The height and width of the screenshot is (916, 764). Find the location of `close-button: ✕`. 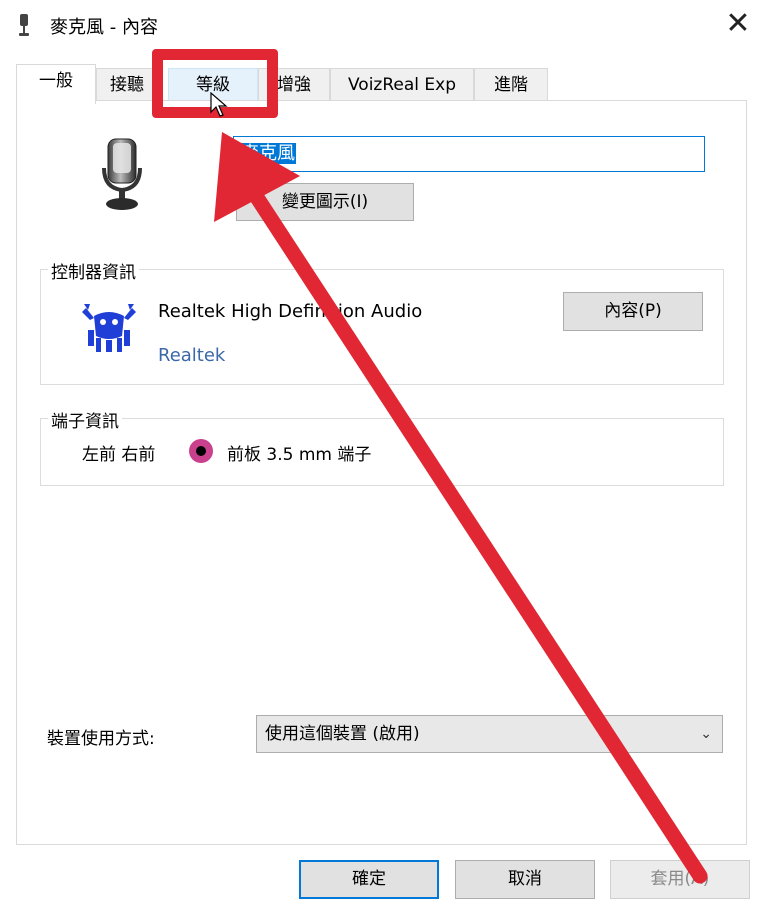

close-button: ✕ is located at coordinates (738, 25).